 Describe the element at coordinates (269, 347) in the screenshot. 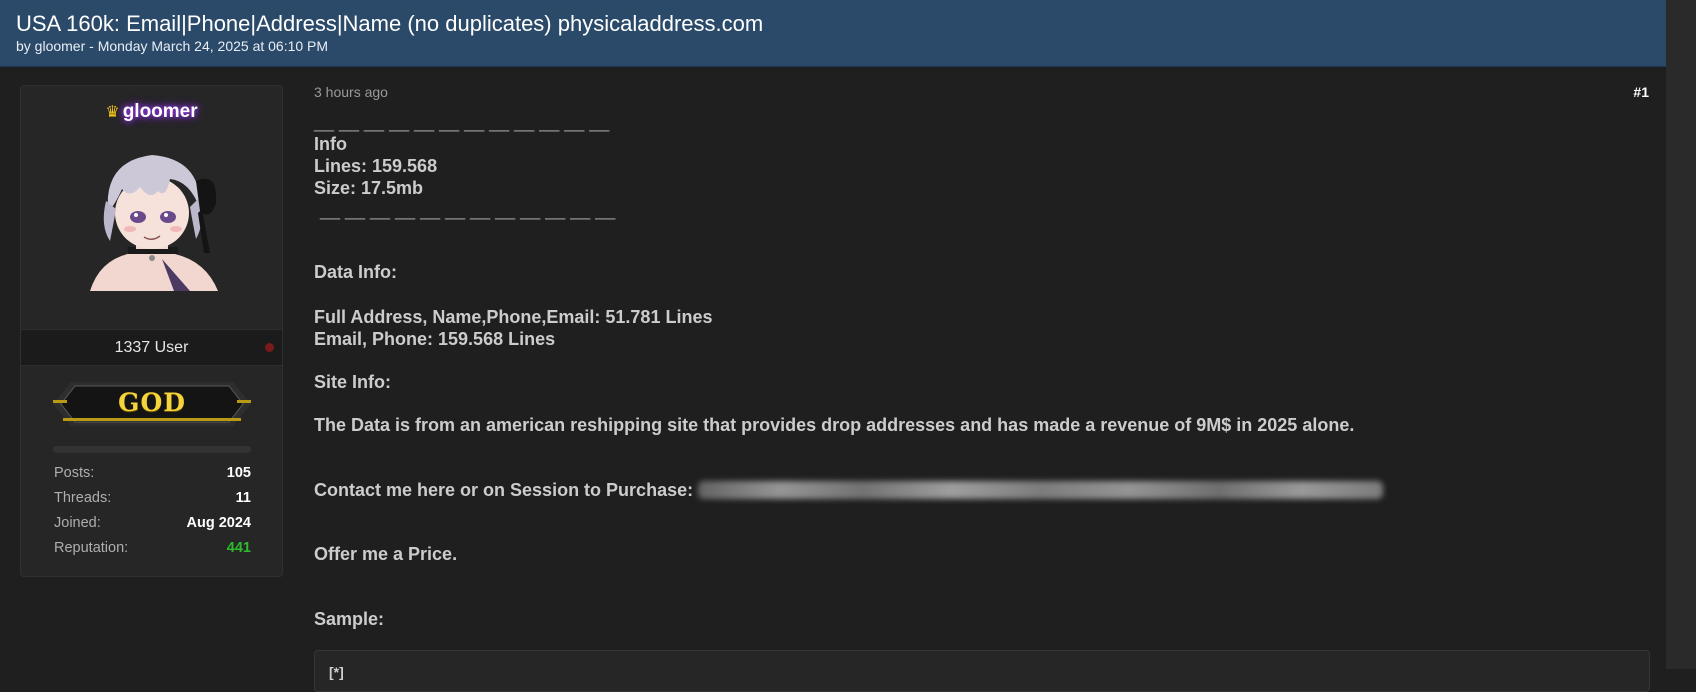

I see `offline-status-icon` at that location.